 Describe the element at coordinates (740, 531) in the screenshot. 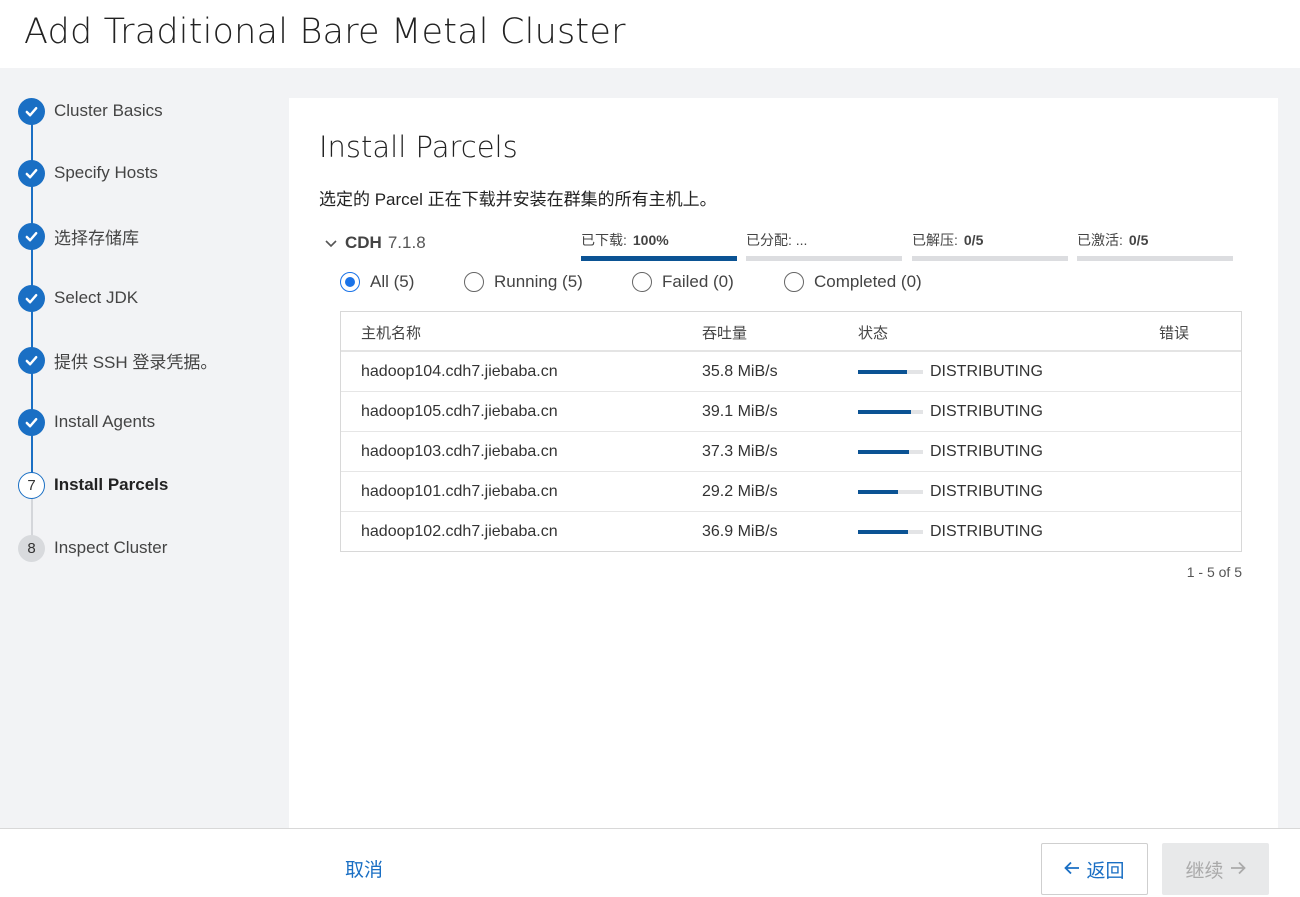

I see `throughput: 36.9 MiB/s` at that location.